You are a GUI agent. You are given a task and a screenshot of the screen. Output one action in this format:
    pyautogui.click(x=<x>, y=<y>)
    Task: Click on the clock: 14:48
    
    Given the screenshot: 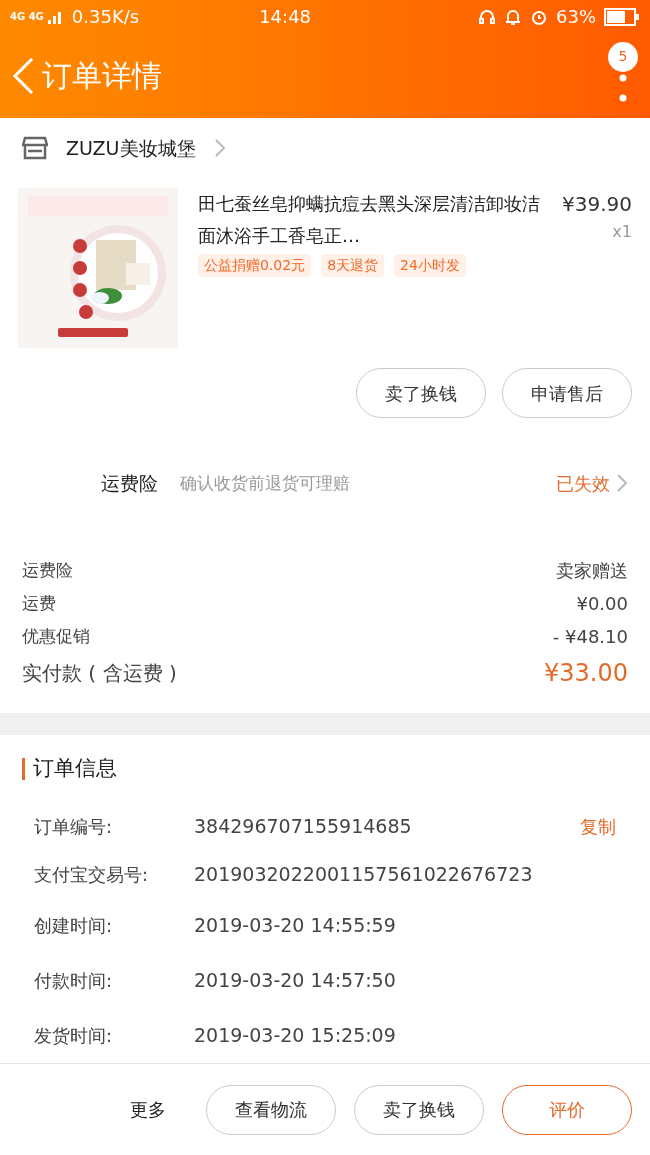 What is the action you would take?
    pyautogui.click(x=285, y=17)
    